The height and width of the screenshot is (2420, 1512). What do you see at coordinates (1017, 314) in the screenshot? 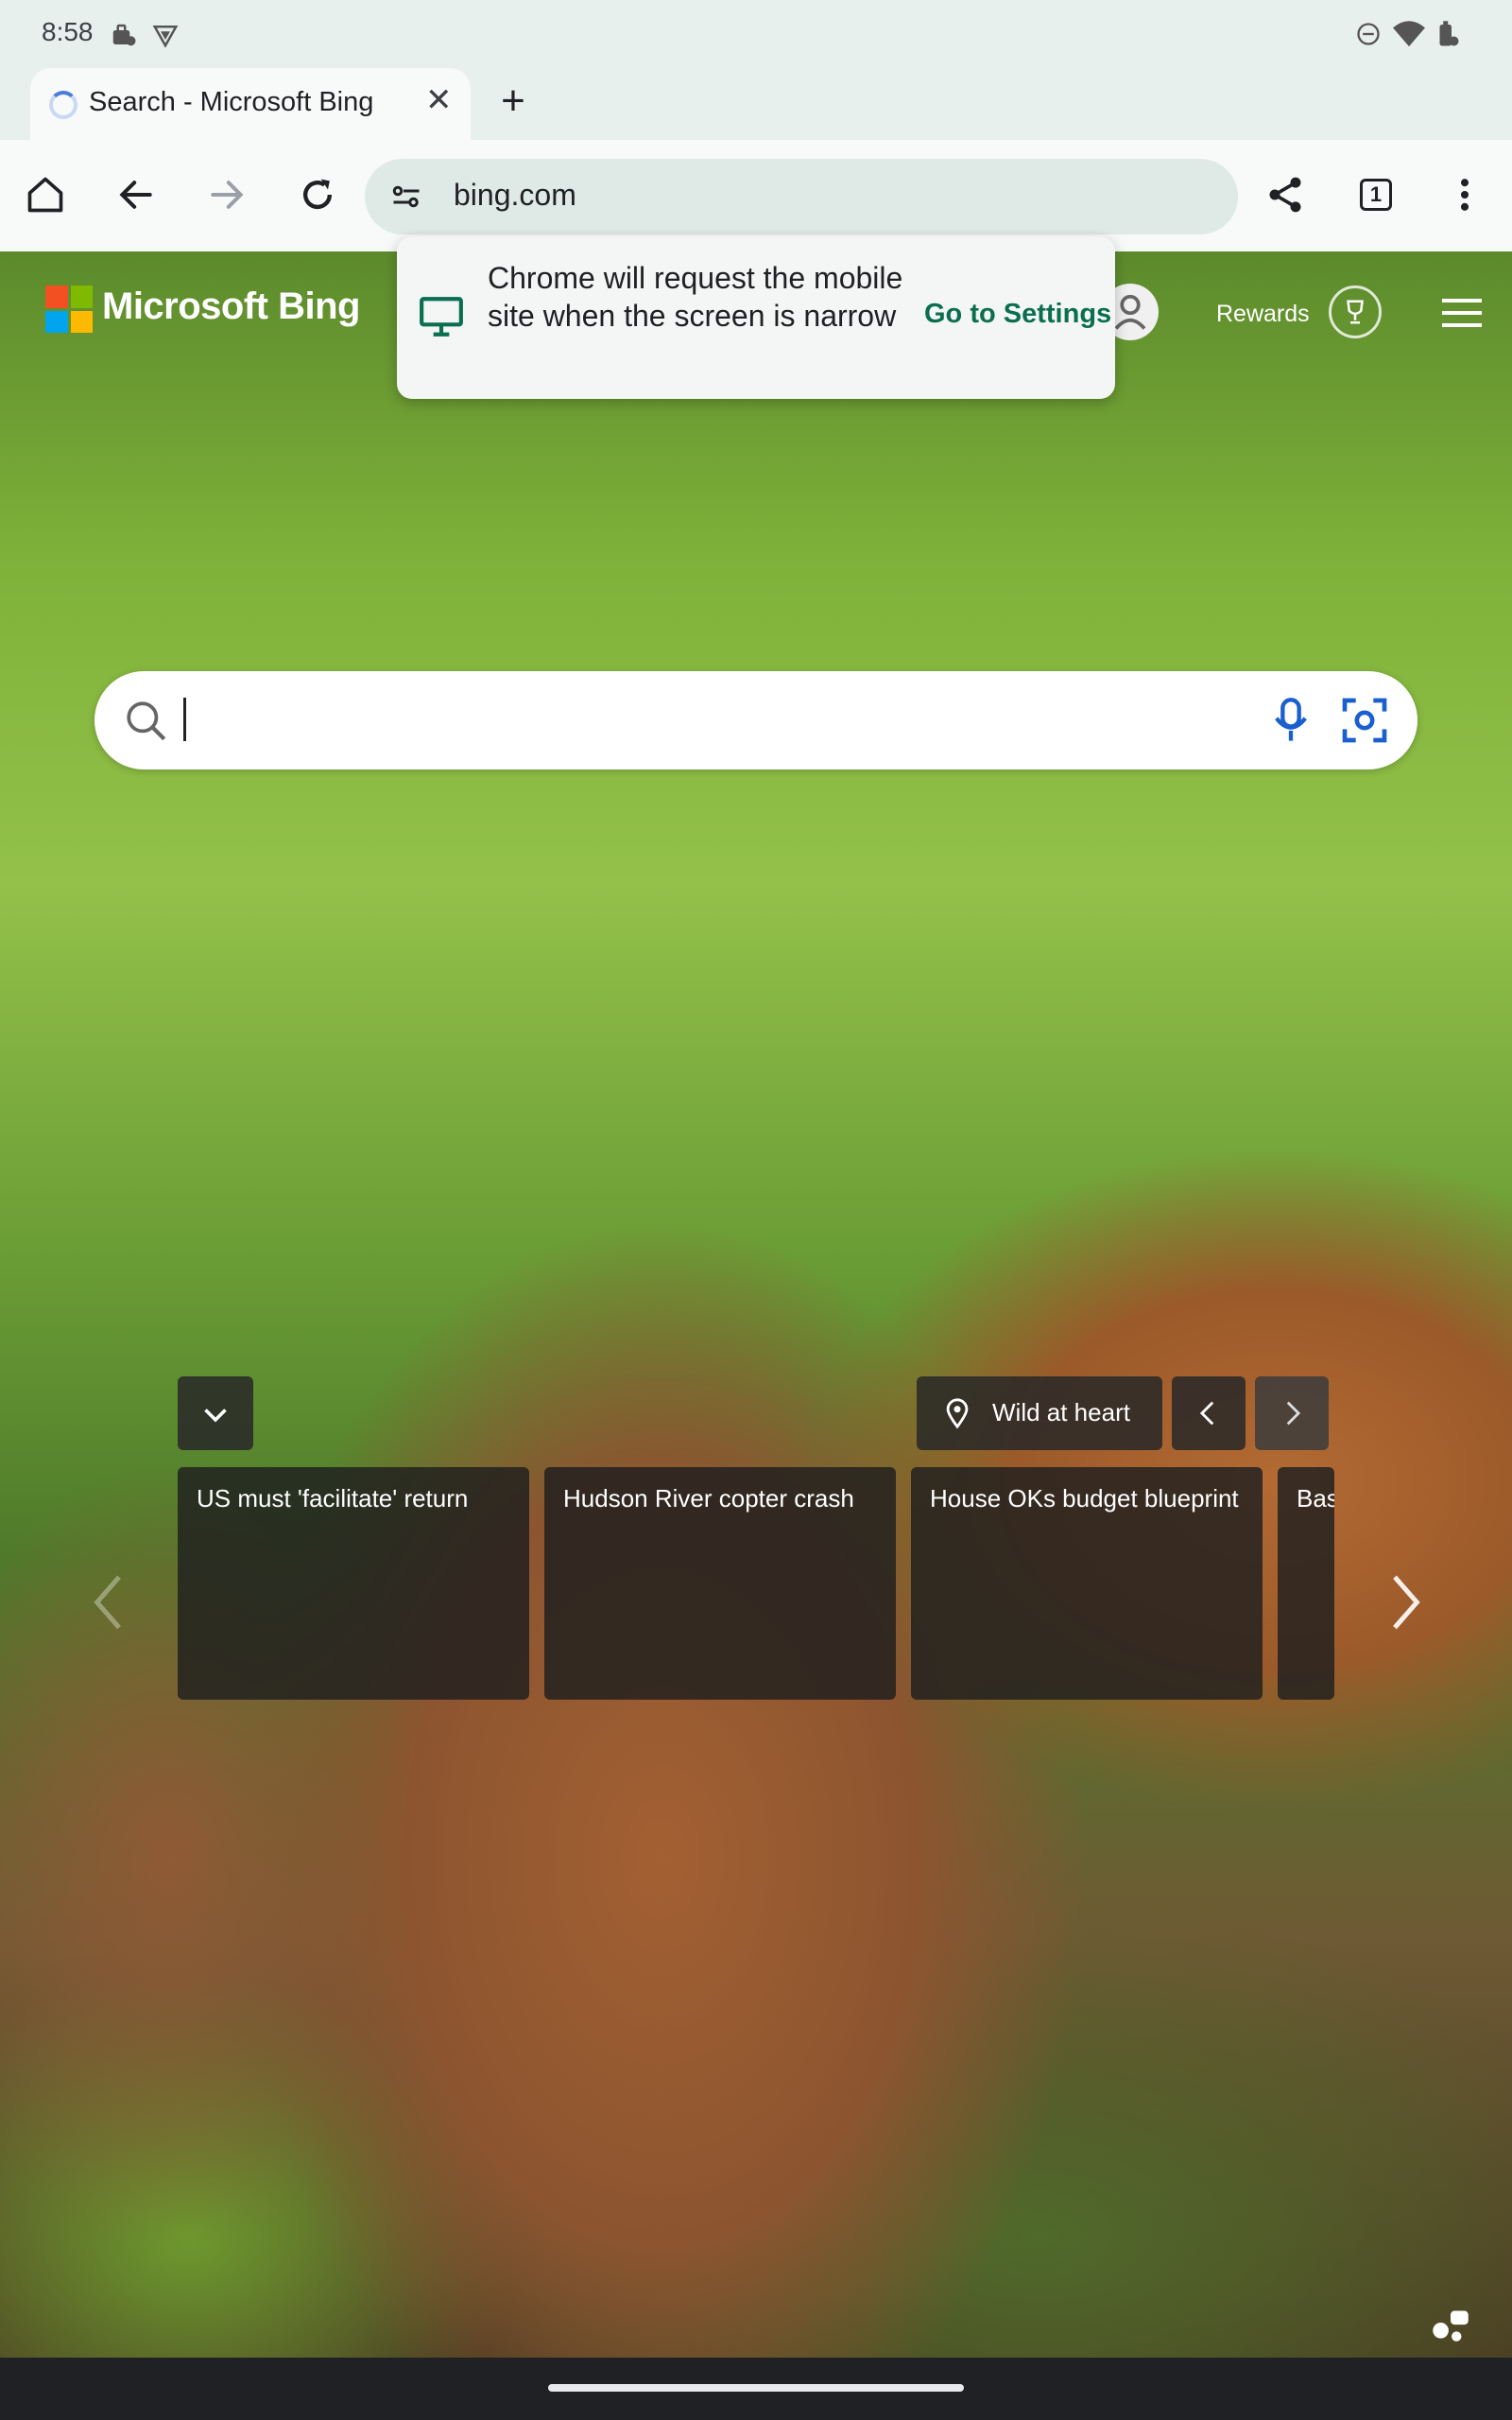
I see `go-to-settings-link: Go to Settings` at bounding box center [1017, 314].